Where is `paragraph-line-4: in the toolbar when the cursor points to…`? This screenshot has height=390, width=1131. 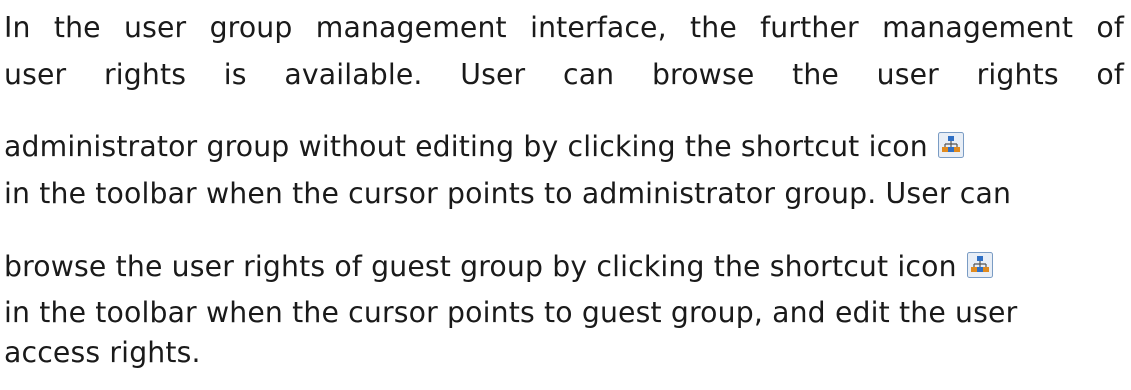
paragraph-line-4: in the toolbar when the cursor points to… is located at coordinates (564, 194).